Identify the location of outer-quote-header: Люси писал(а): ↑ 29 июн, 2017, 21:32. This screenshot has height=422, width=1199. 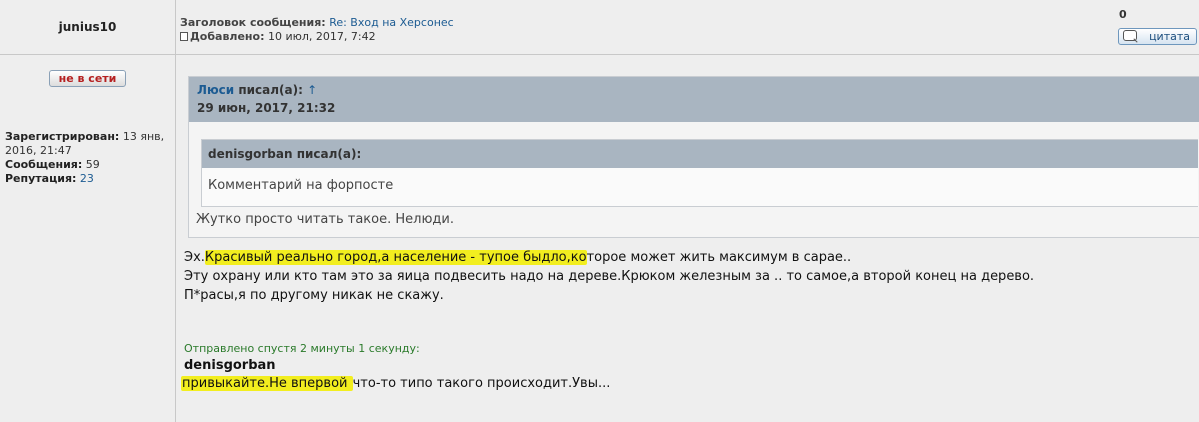
(694, 99).